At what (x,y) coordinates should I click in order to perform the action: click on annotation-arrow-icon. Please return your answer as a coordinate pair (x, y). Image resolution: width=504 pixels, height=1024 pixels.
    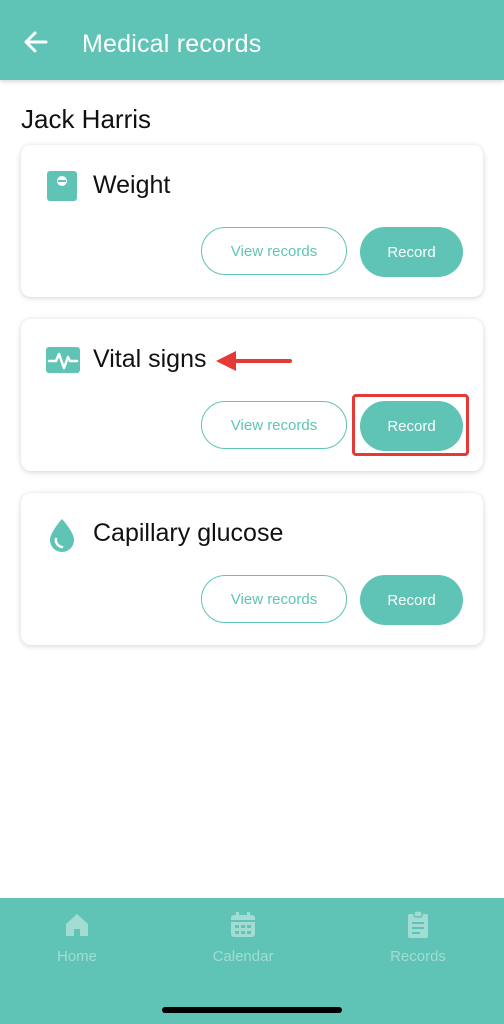
    Looking at the image, I should click on (254, 361).